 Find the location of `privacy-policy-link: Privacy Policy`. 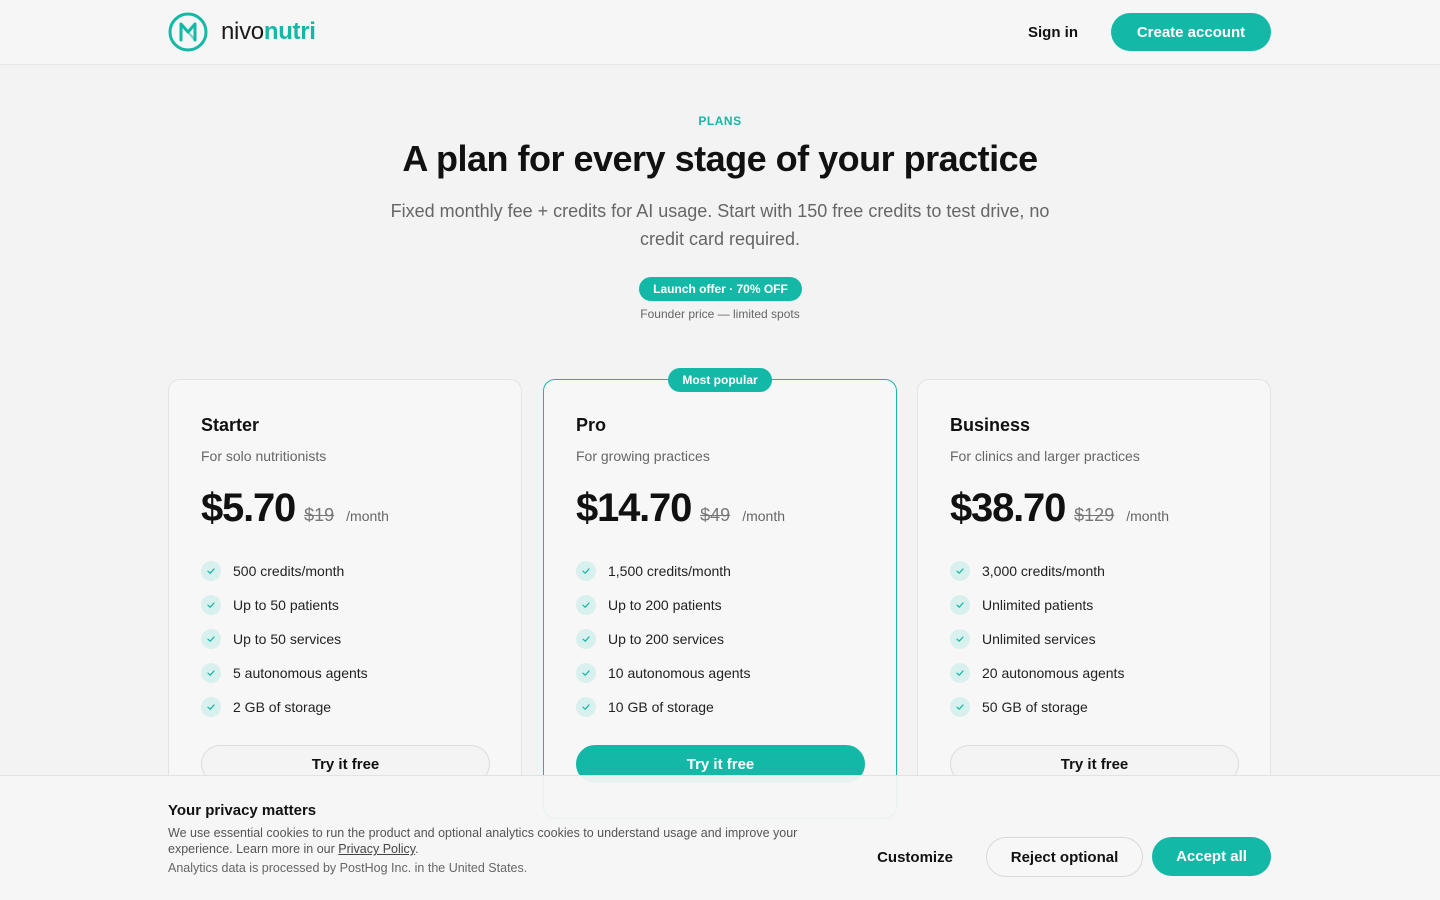

privacy-policy-link: Privacy Policy is located at coordinates (376, 849).